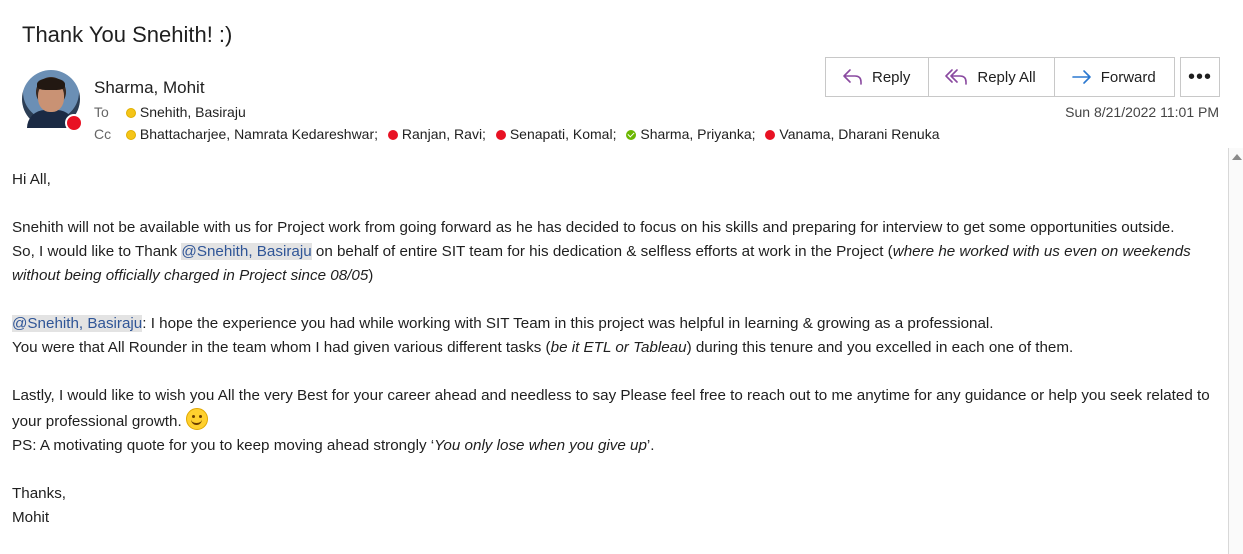 This screenshot has height=554, width=1243. What do you see at coordinates (74, 123) in the screenshot?
I see `presence-busy-icon` at bounding box center [74, 123].